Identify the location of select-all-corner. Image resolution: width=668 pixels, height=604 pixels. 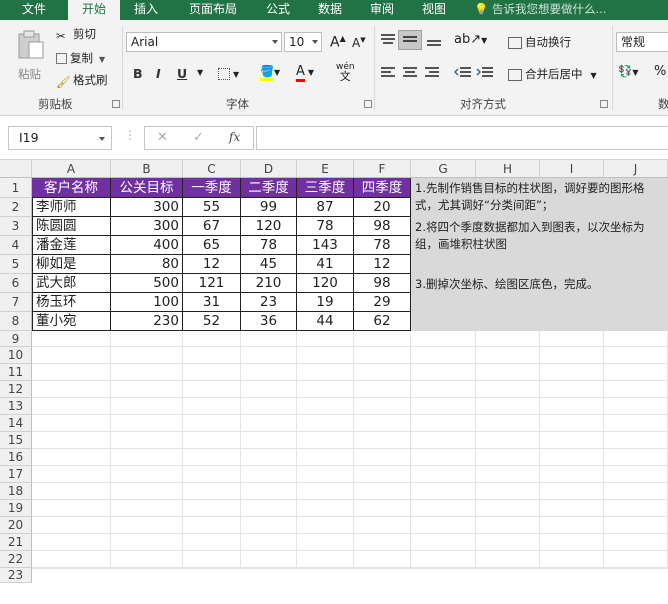
(16, 169).